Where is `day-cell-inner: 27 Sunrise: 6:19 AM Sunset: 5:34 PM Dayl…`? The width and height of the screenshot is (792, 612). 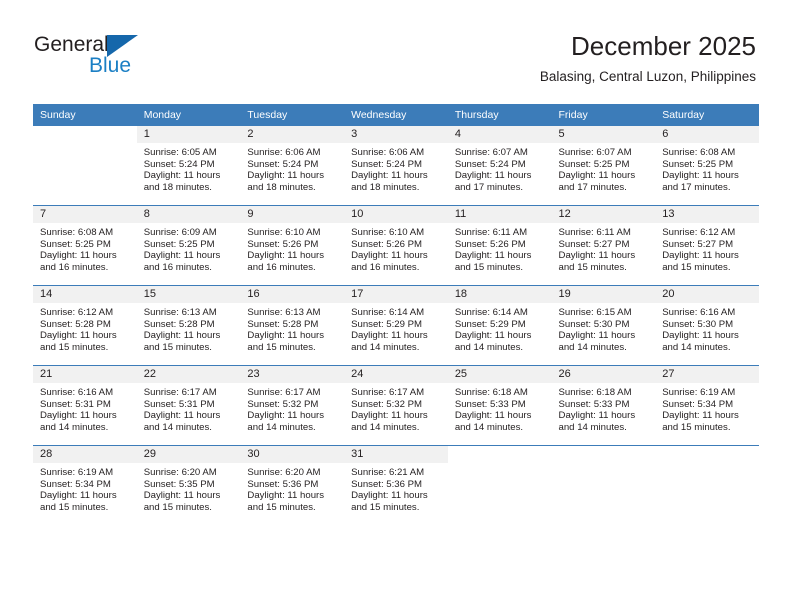
day-cell-inner: 27 Sunrise: 6:19 AM Sunset: 5:34 PM Dayl… is located at coordinates (707, 405).